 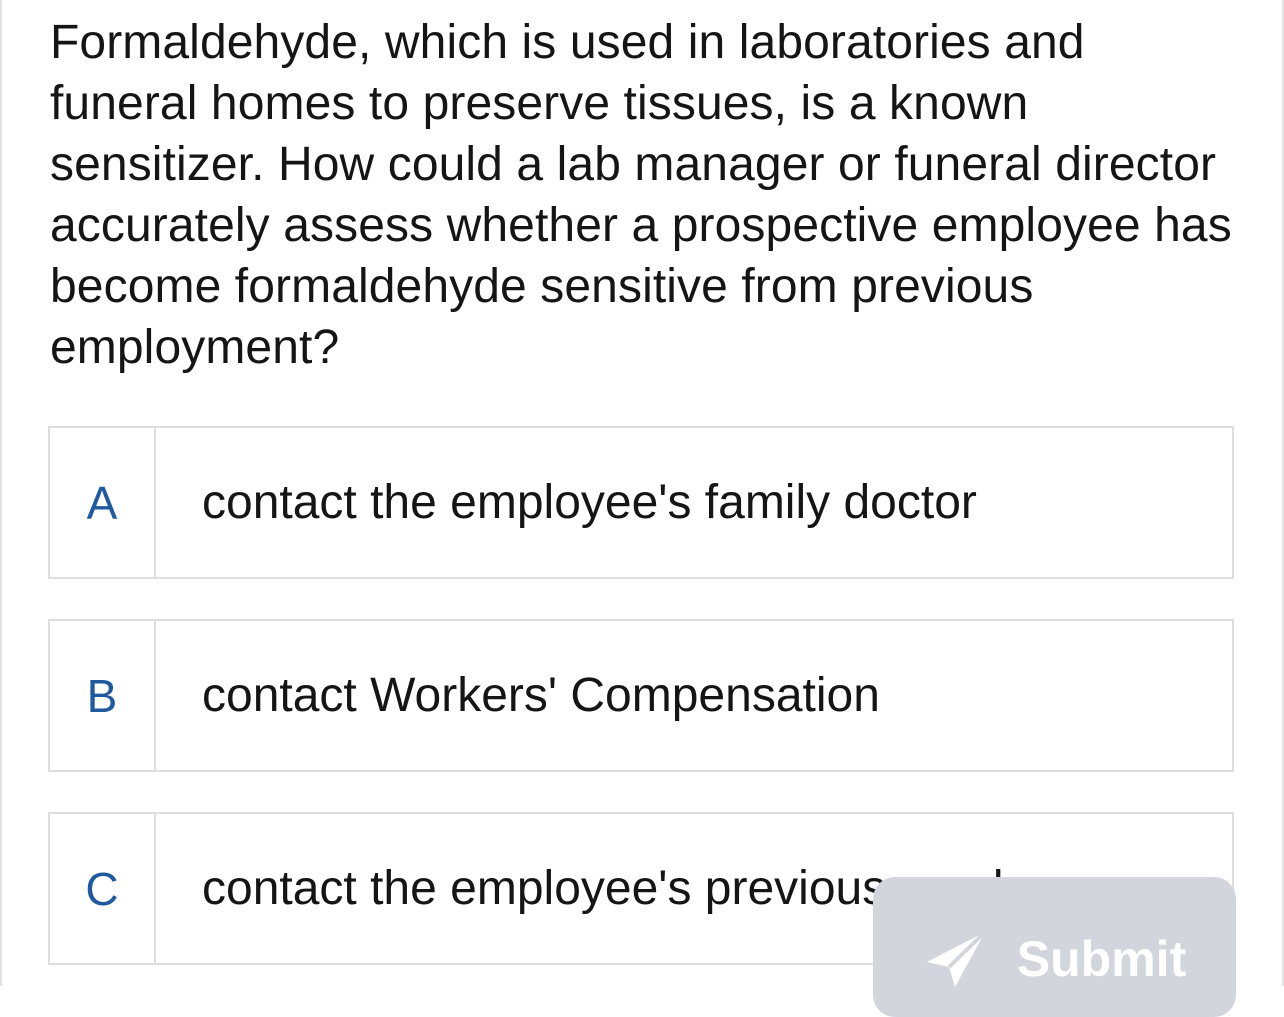 I want to click on option-letter: A, so click(x=103, y=502).